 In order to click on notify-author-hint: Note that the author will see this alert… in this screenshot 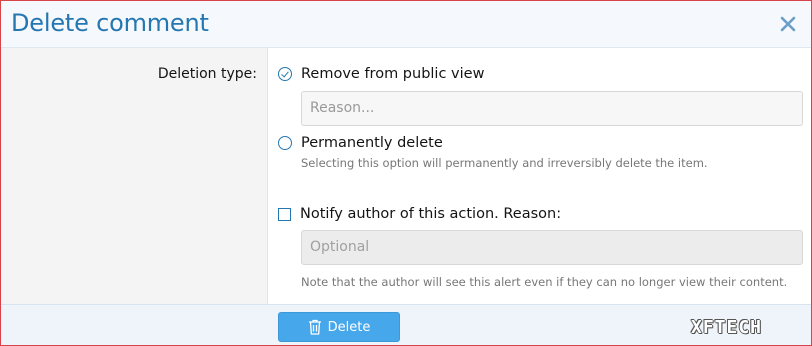, I will do `click(544, 282)`.